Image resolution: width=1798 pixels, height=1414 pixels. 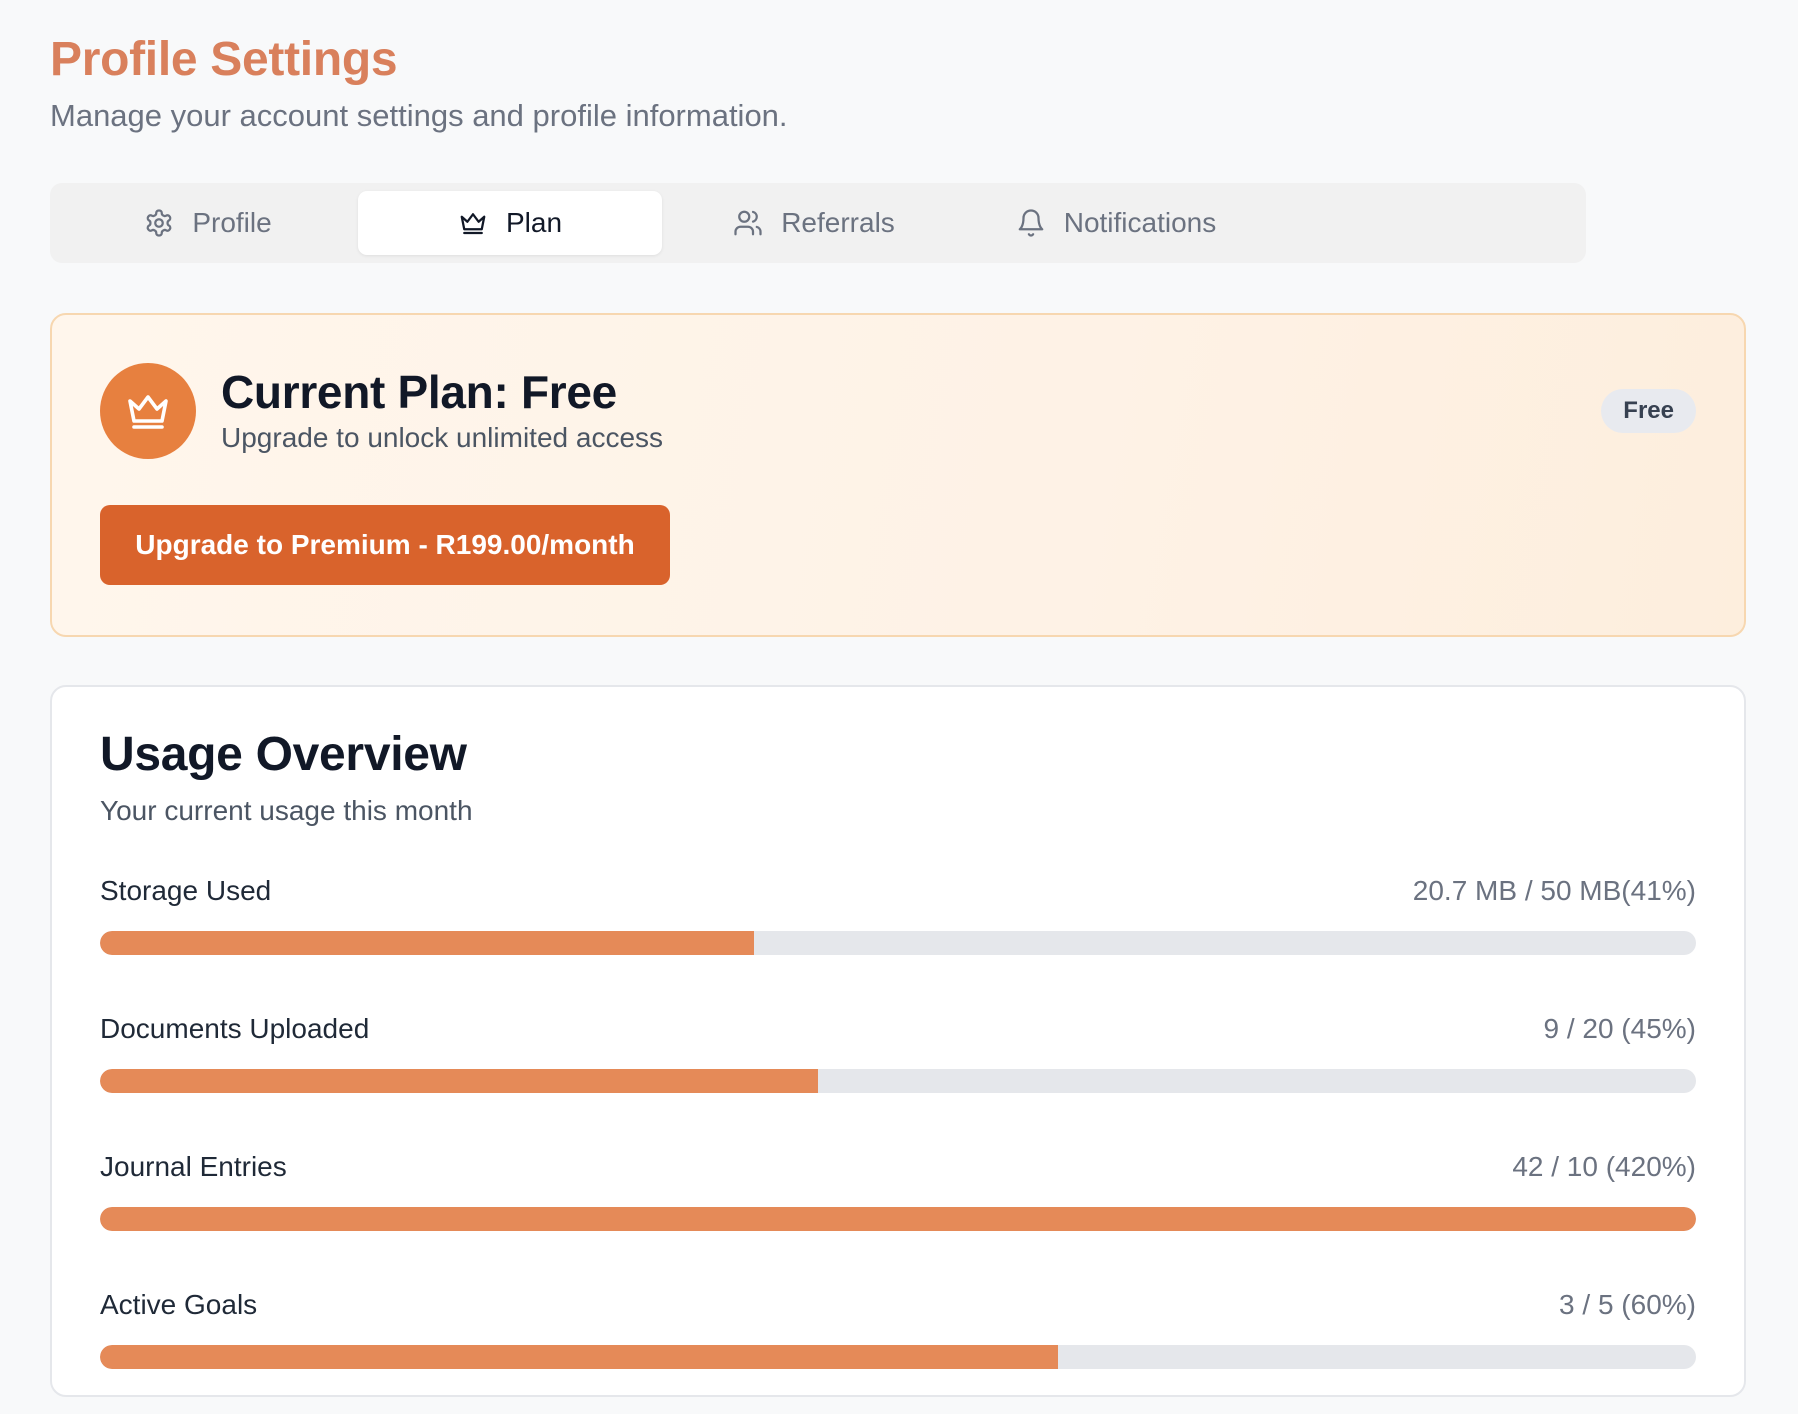 I want to click on tab-plan: Plan, so click(x=510, y=223).